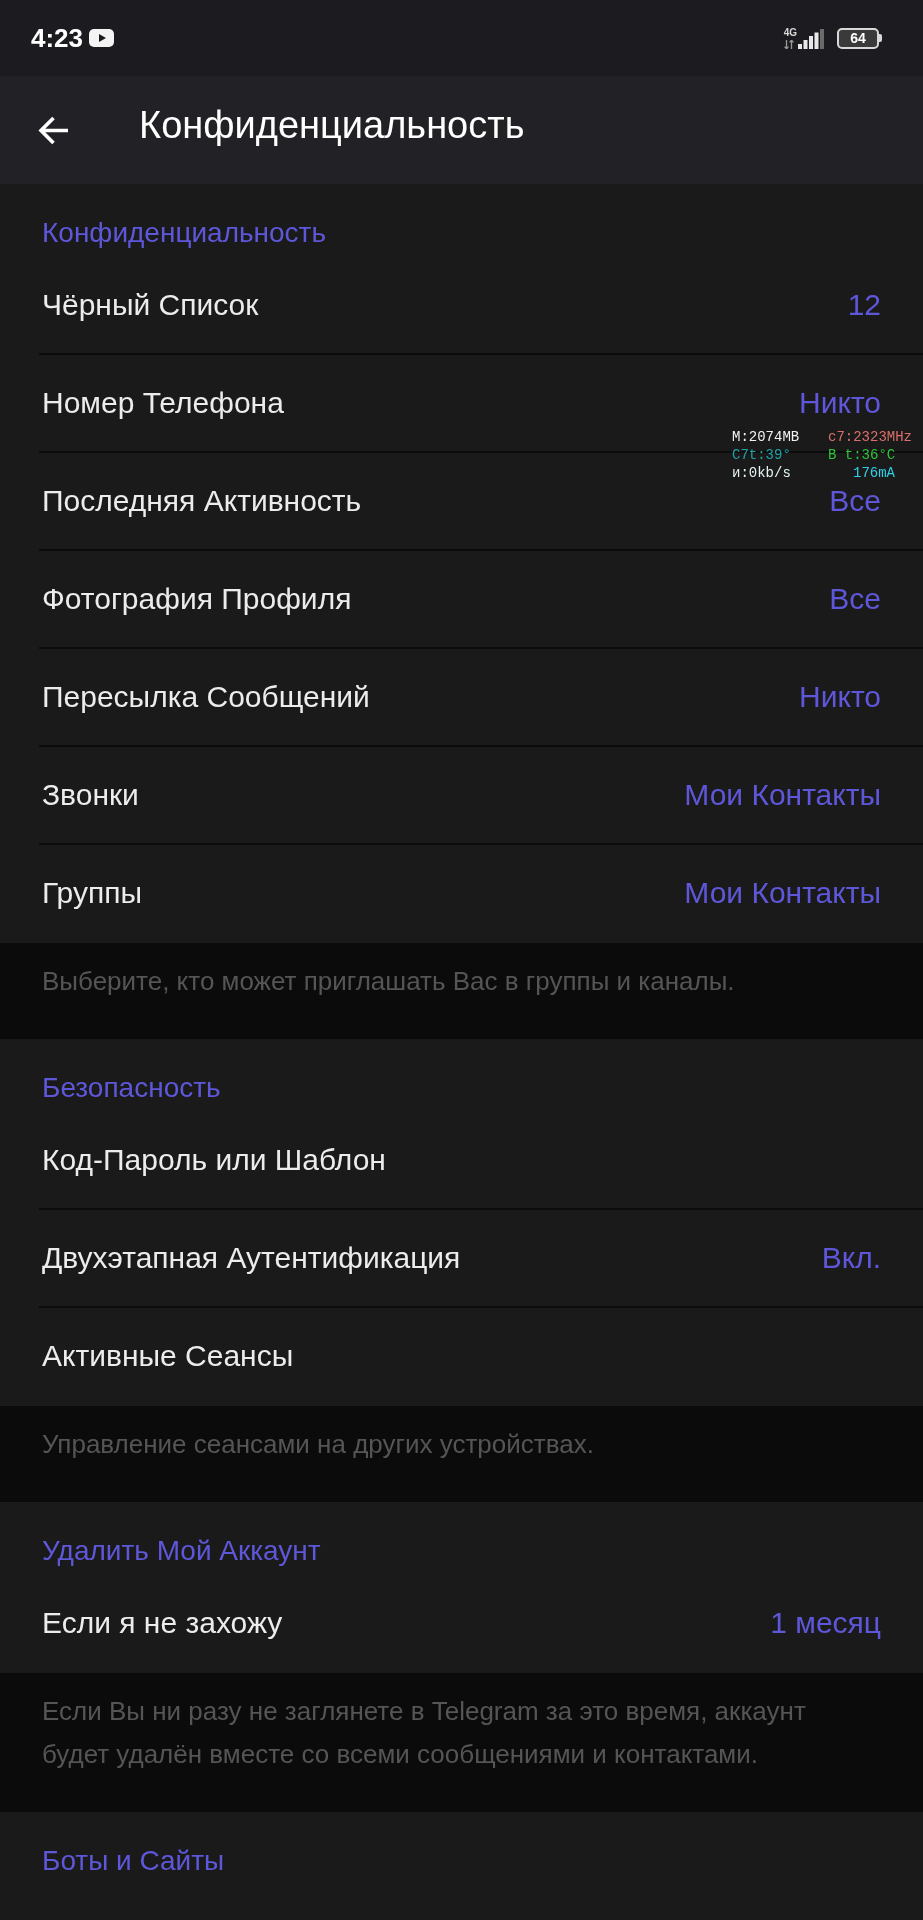 The width and height of the screenshot is (923, 1920). What do you see at coordinates (811, 38) in the screenshot?
I see `signal-icon` at bounding box center [811, 38].